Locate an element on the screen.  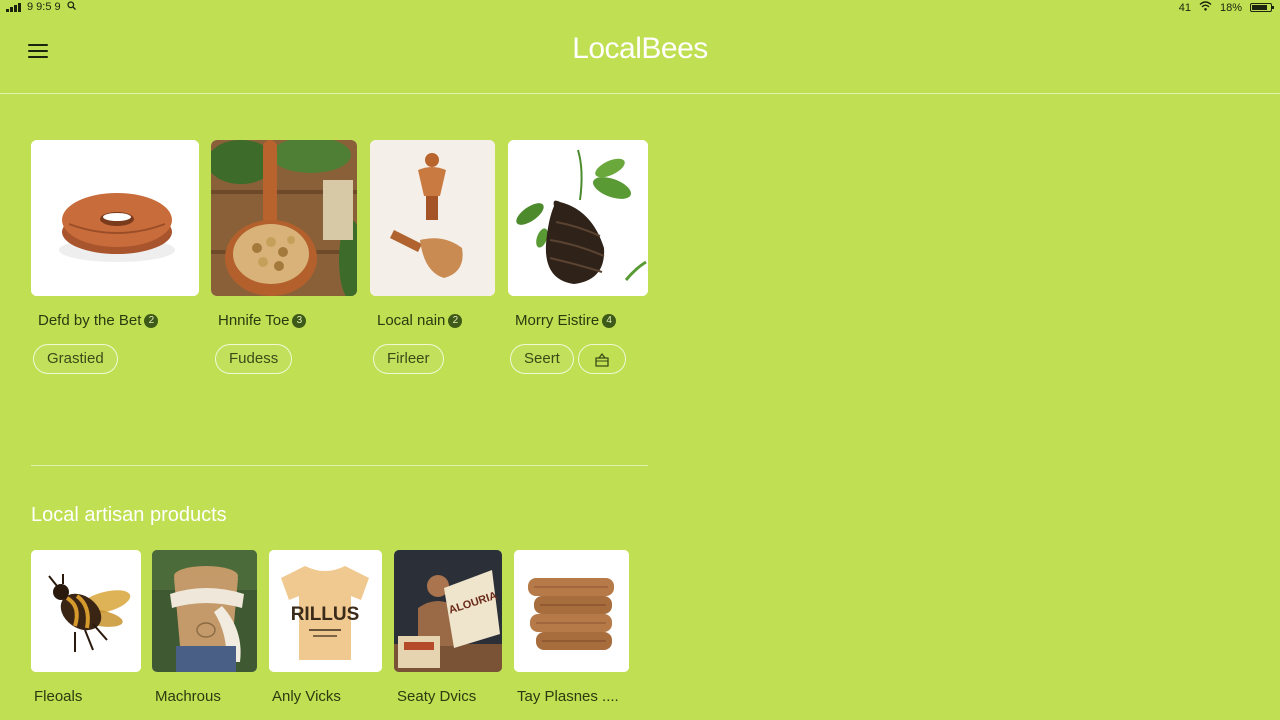
product-card: ALOURIA Seaty Dvics is located at coordinates (448, 627).